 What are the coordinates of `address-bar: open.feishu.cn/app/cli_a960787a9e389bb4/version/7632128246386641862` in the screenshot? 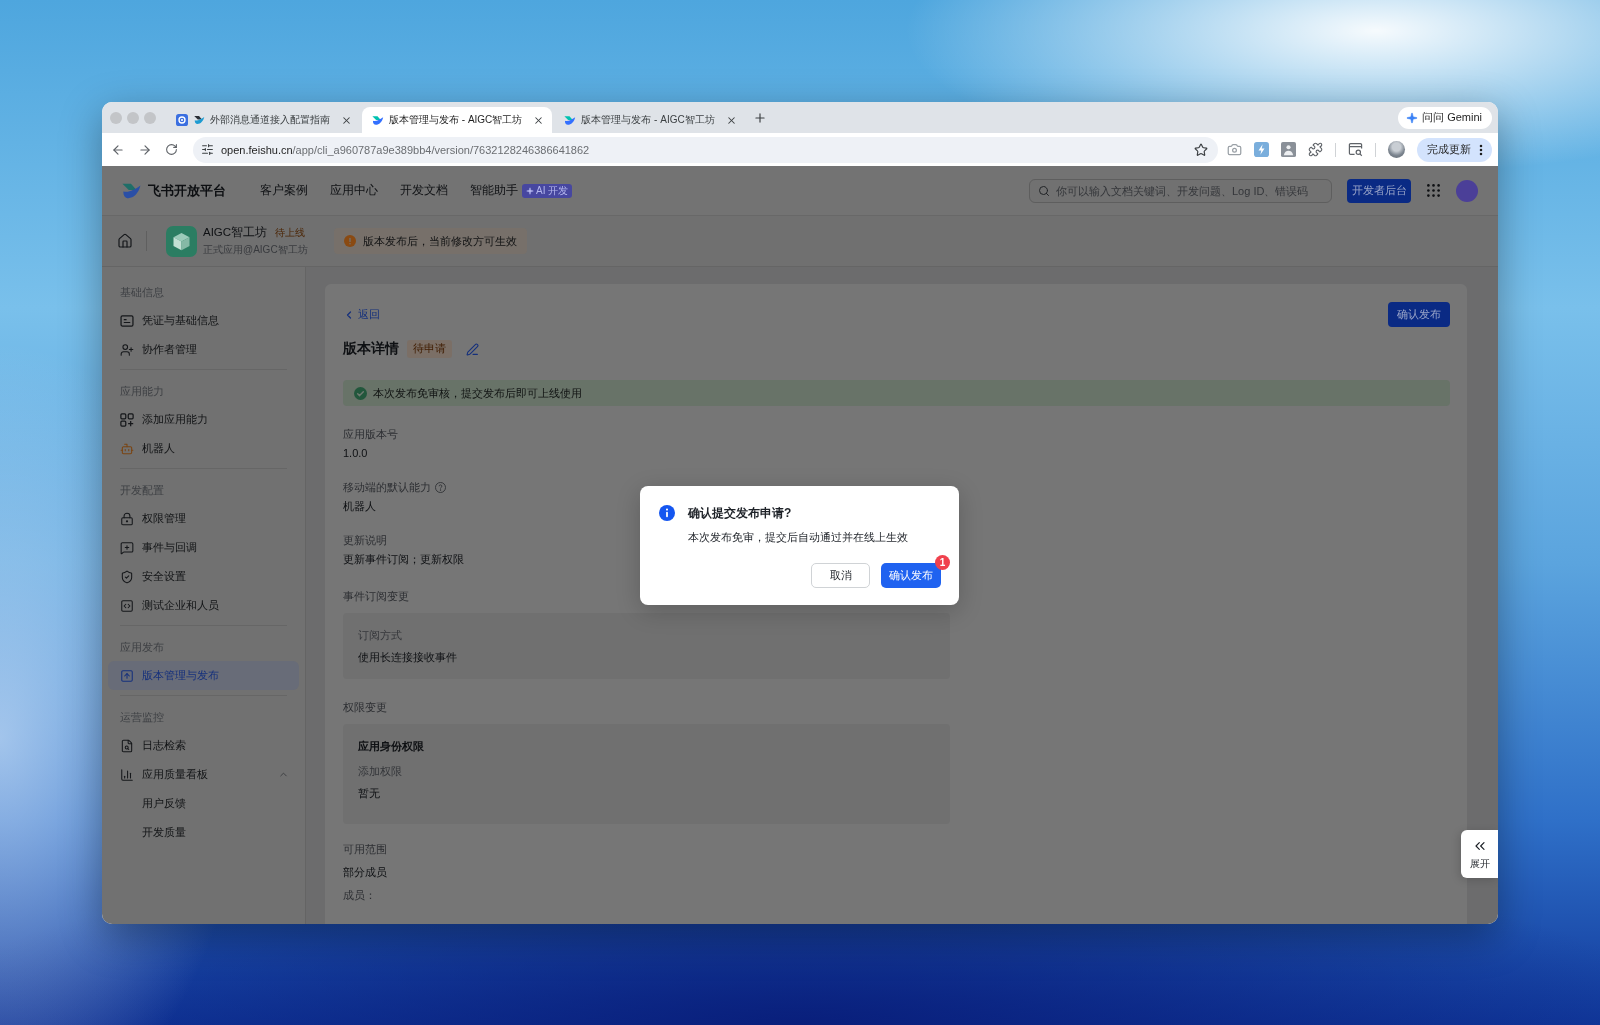 It's located at (705, 149).